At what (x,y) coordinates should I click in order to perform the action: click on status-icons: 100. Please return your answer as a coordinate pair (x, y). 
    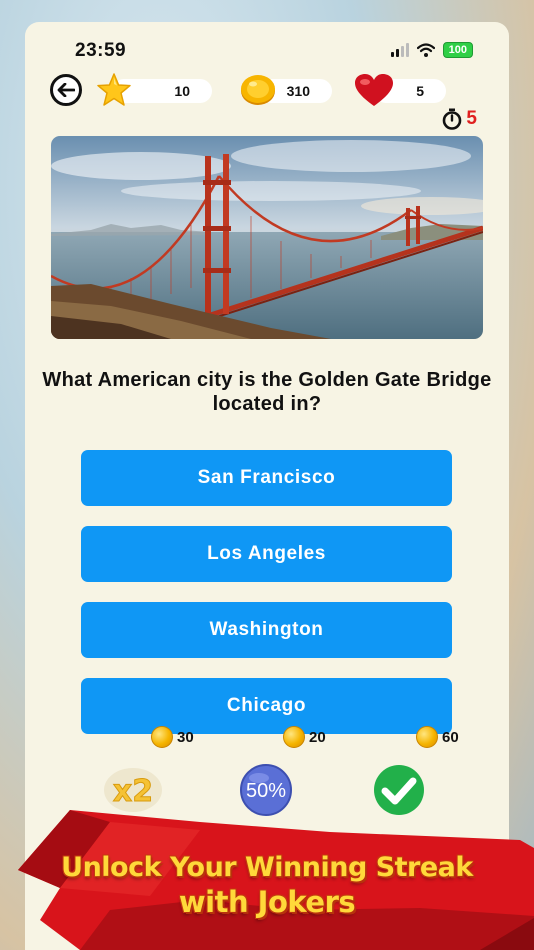
    Looking at the image, I should click on (431, 50).